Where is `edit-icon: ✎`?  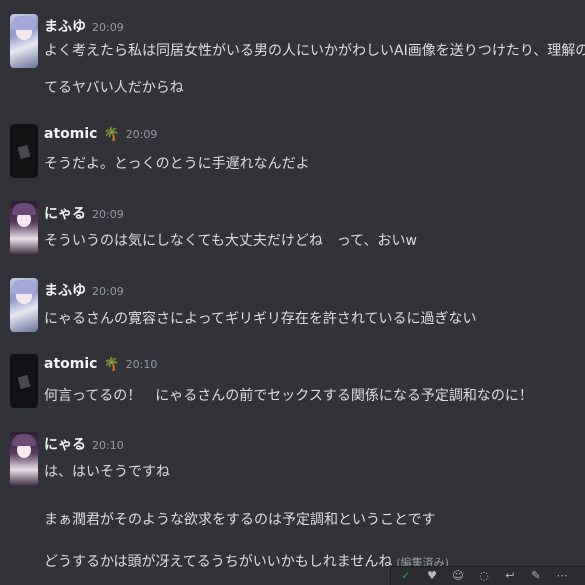
edit-icon: ✎ is located at coordinates (536, 576).